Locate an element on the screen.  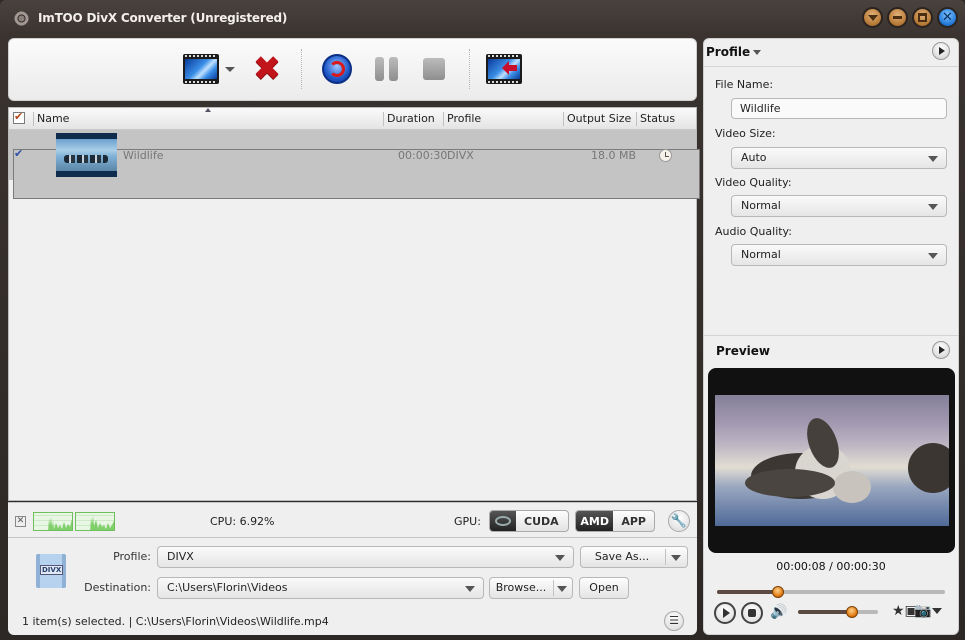
export-button is located at coordinates (504, 69).